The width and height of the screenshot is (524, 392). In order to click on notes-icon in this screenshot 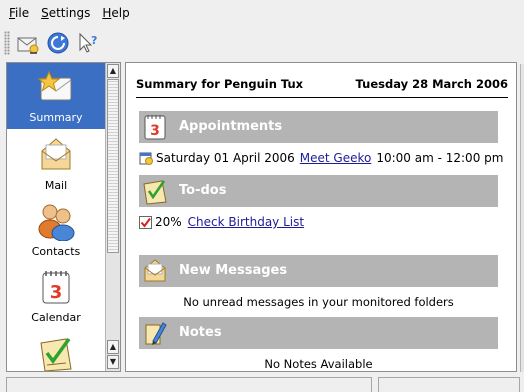, I will do `click(156, 333)`.